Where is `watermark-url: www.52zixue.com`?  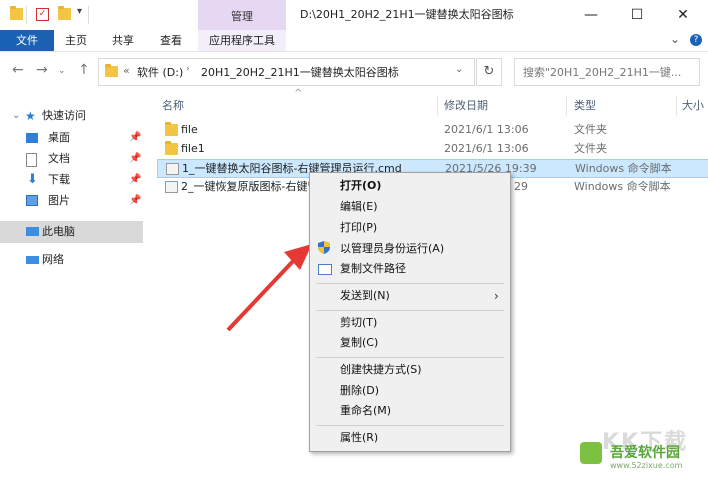
watermark-url: www.52zixue.com is located at coordinates (646, 465).